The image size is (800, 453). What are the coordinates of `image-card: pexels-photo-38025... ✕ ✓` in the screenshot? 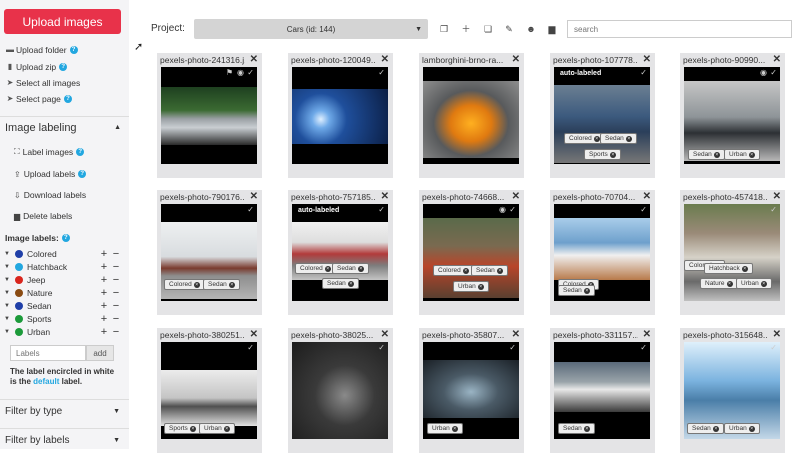 It's located at (340, 390).